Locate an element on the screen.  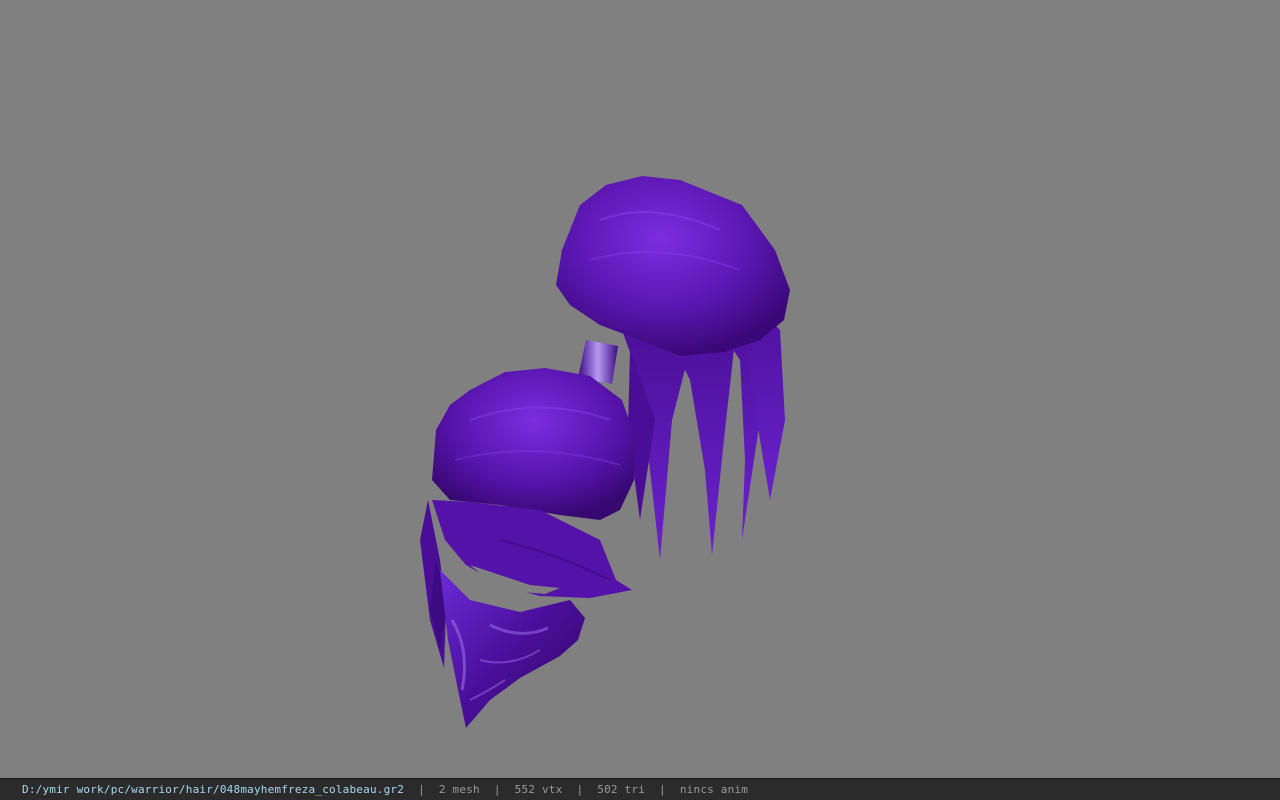
head-cap is located at coordinates (534, 444).